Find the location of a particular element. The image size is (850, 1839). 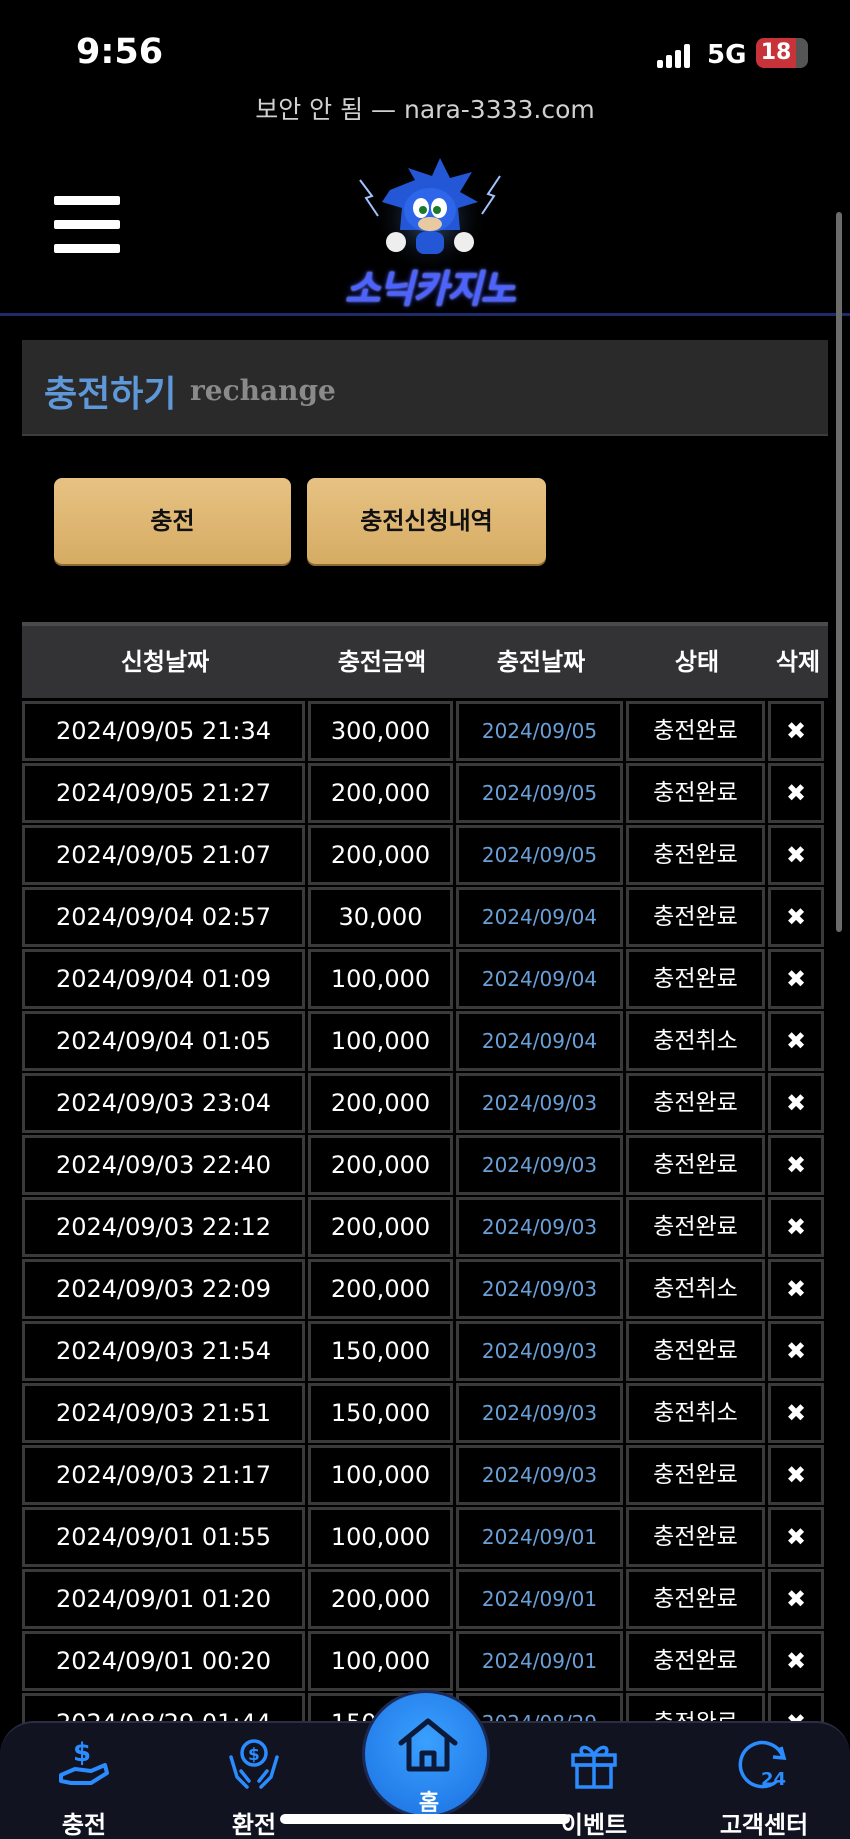

table-row: 2024/09/05 21:27 200,000 2024/09/05 충전완료 ✖ is located at coordinates (425, 794).